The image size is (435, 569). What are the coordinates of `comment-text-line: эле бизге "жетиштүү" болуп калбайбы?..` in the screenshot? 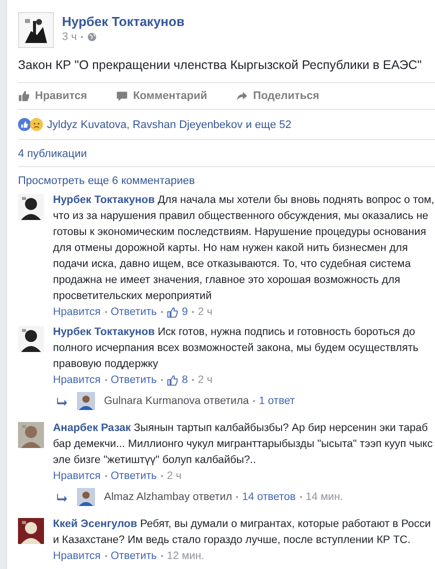 It's located at (154, 460).